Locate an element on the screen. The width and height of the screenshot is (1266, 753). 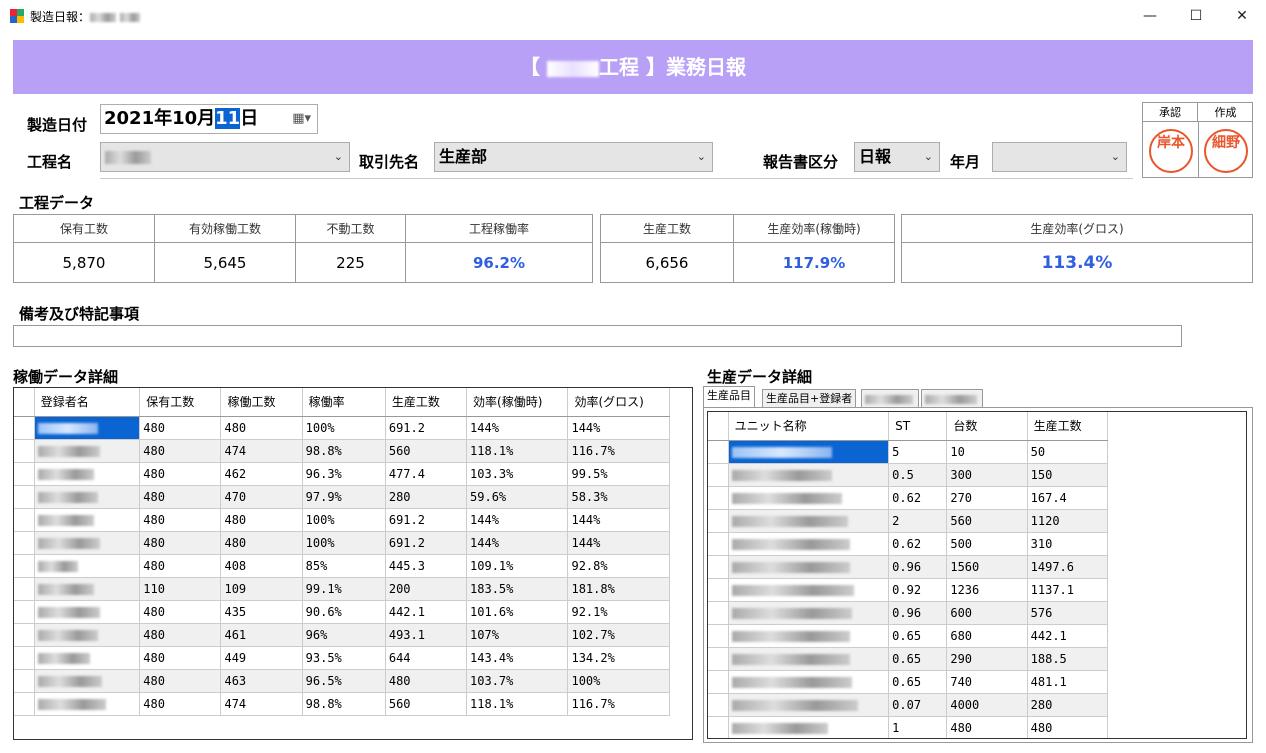
table-cell: 98.8% is located at coordinates (344, 704).